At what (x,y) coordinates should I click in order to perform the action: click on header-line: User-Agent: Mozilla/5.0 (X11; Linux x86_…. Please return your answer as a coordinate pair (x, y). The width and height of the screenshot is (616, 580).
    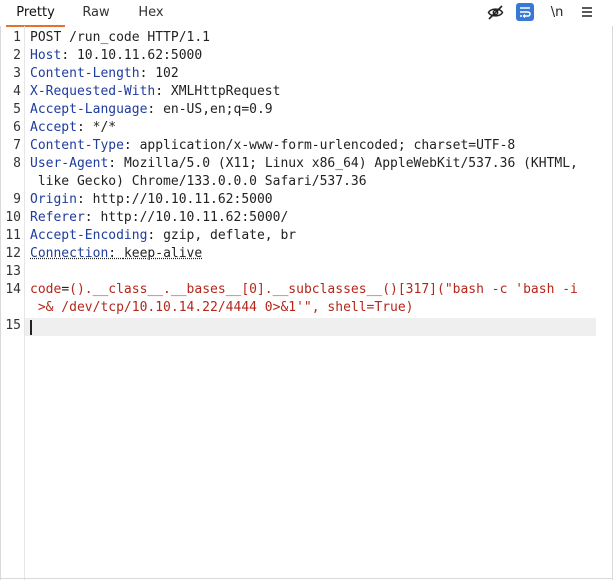
    Looking at the image, I should click on (304, 163).